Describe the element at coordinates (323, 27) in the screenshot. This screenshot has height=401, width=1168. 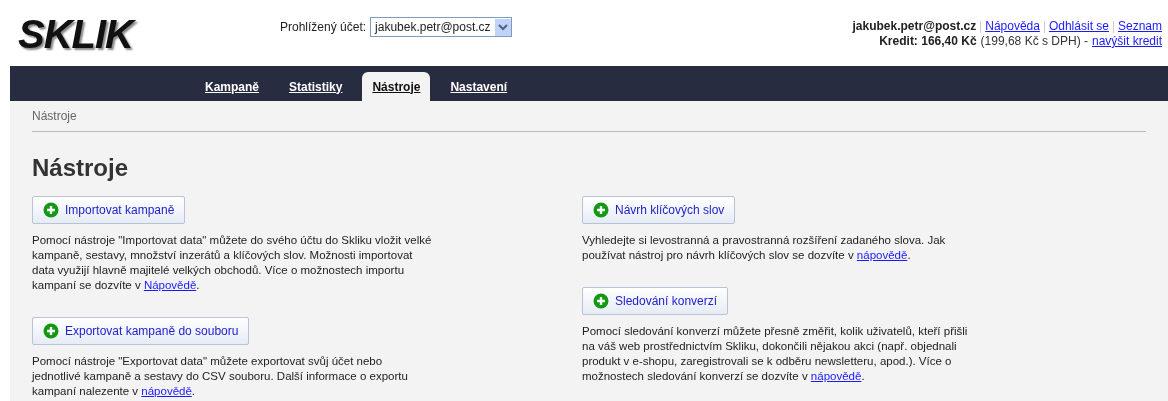
I see `account-label: Prohlížený účet:` at that location.